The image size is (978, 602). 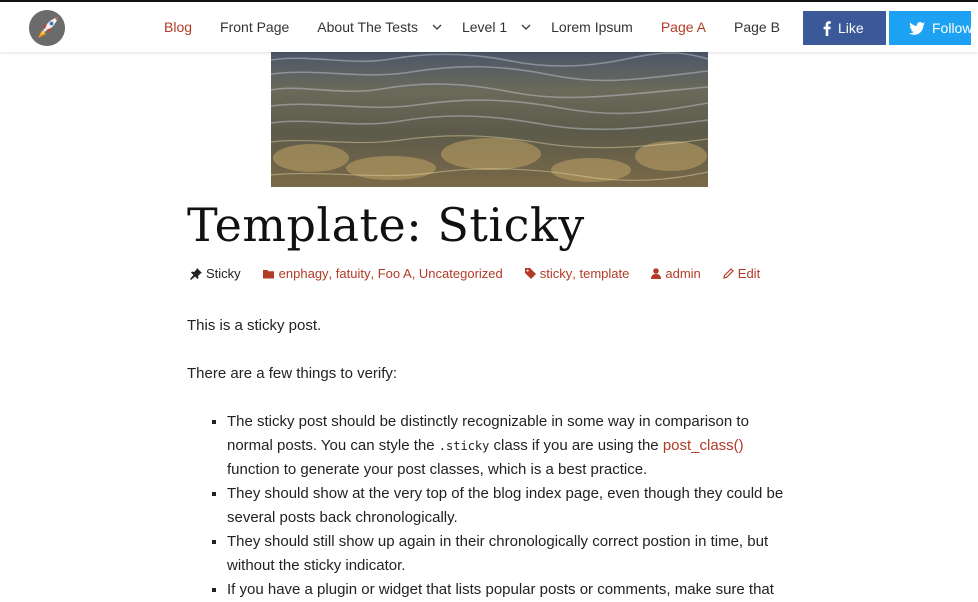 I want to click on nav-label: Page B, so click(x=756, y=27).